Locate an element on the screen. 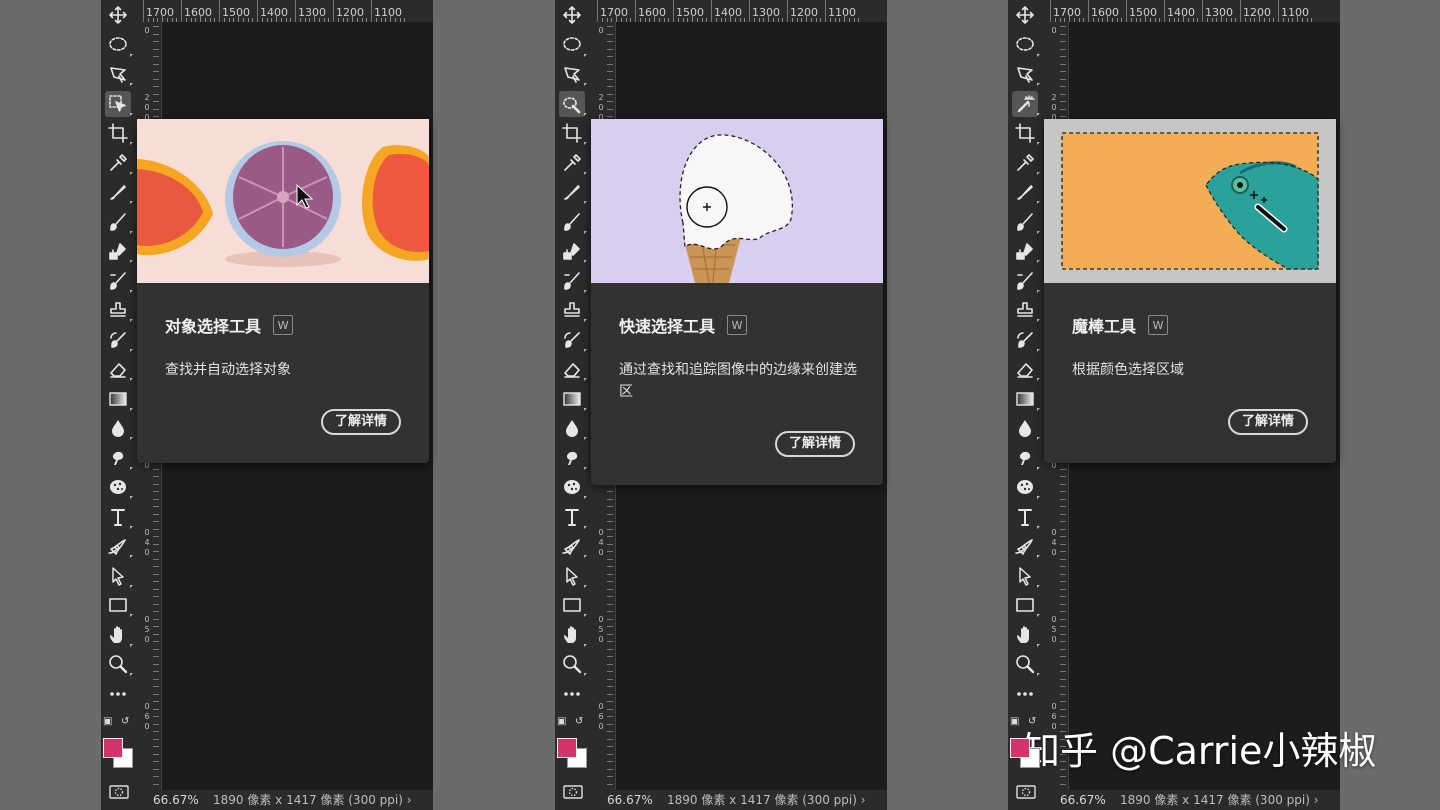 This screenshot has width=1440, height=810. quick-selection-tool is located at coordinates (573, 103).